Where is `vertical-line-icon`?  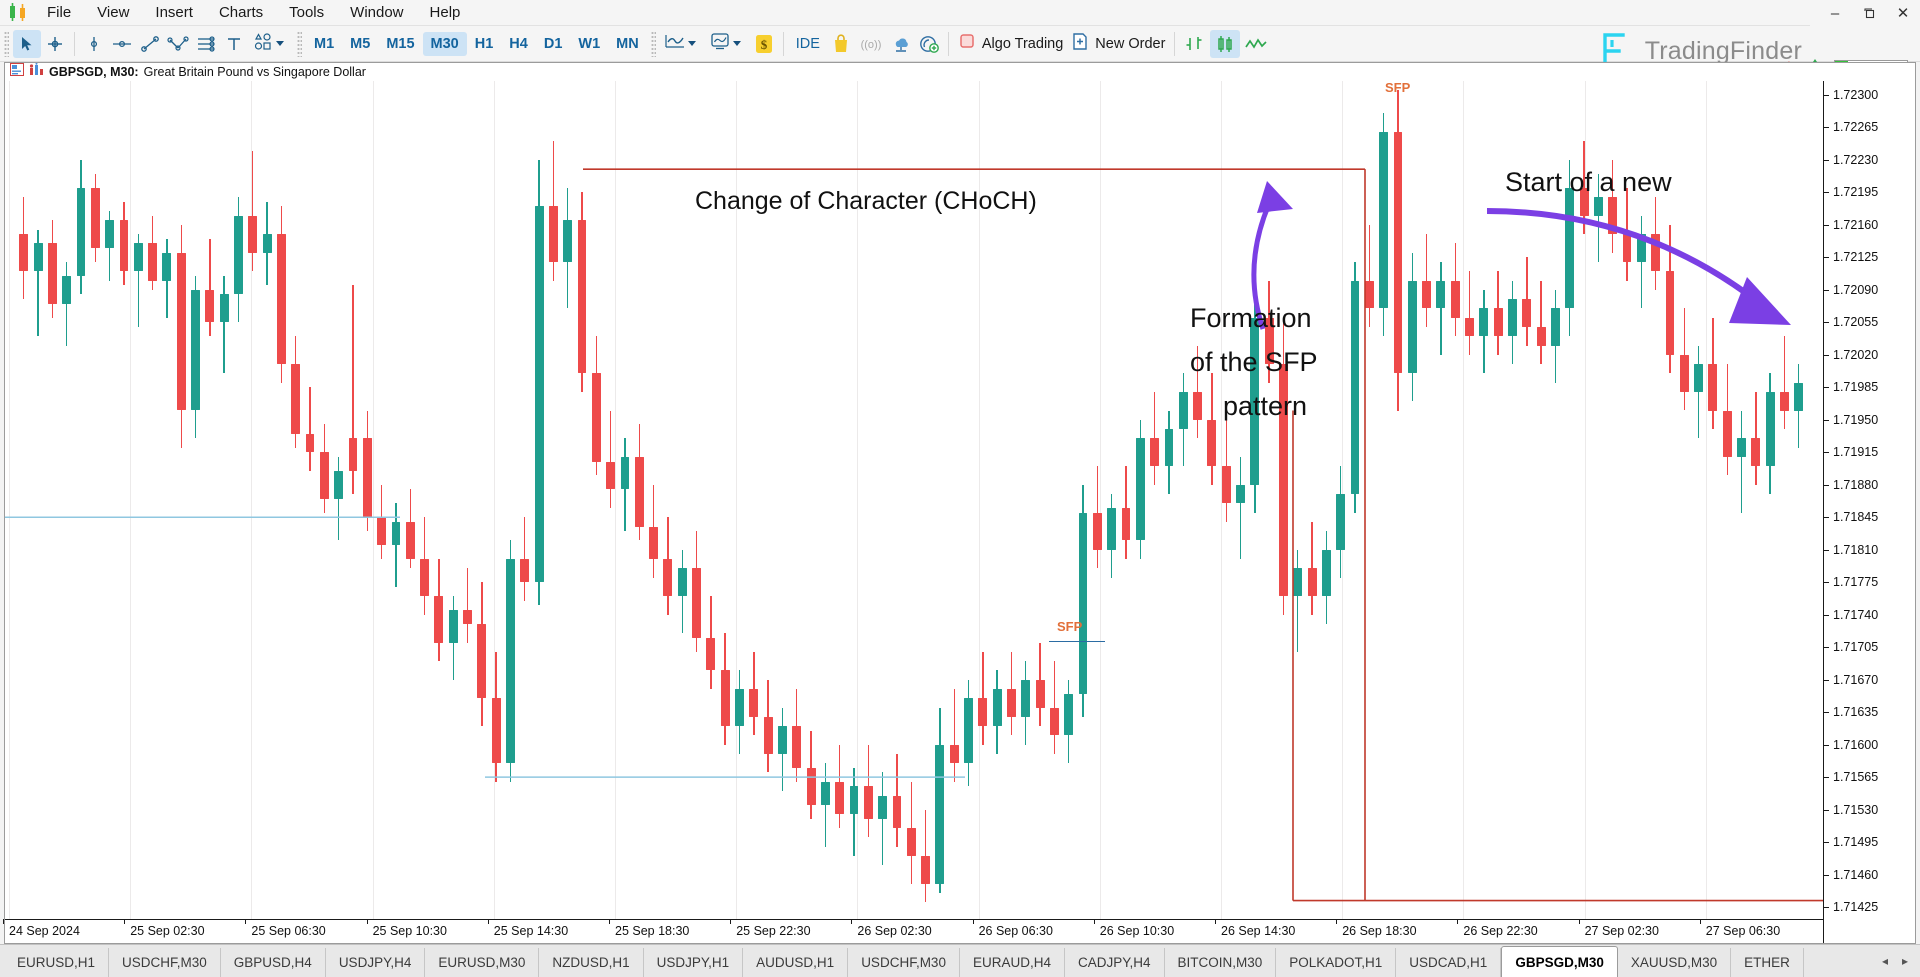
vertical-line-icon is located at coordinates (94, 44).